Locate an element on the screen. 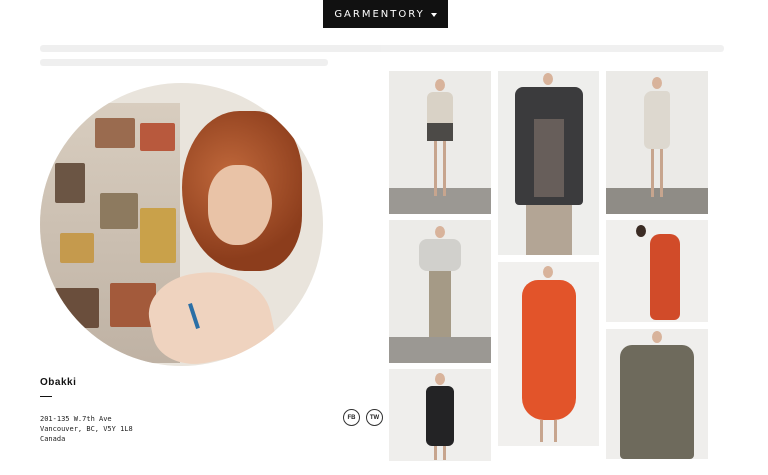  address-line: 201-135 W.7th Ave is located at coordinates (76, 419).